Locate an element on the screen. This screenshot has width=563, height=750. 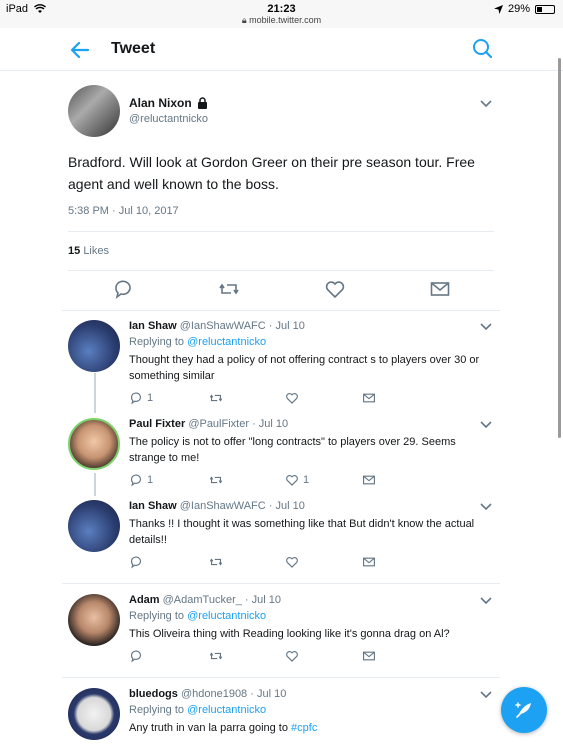
reply-author-name: Paul Fixter is located at coordinates (157, 424).